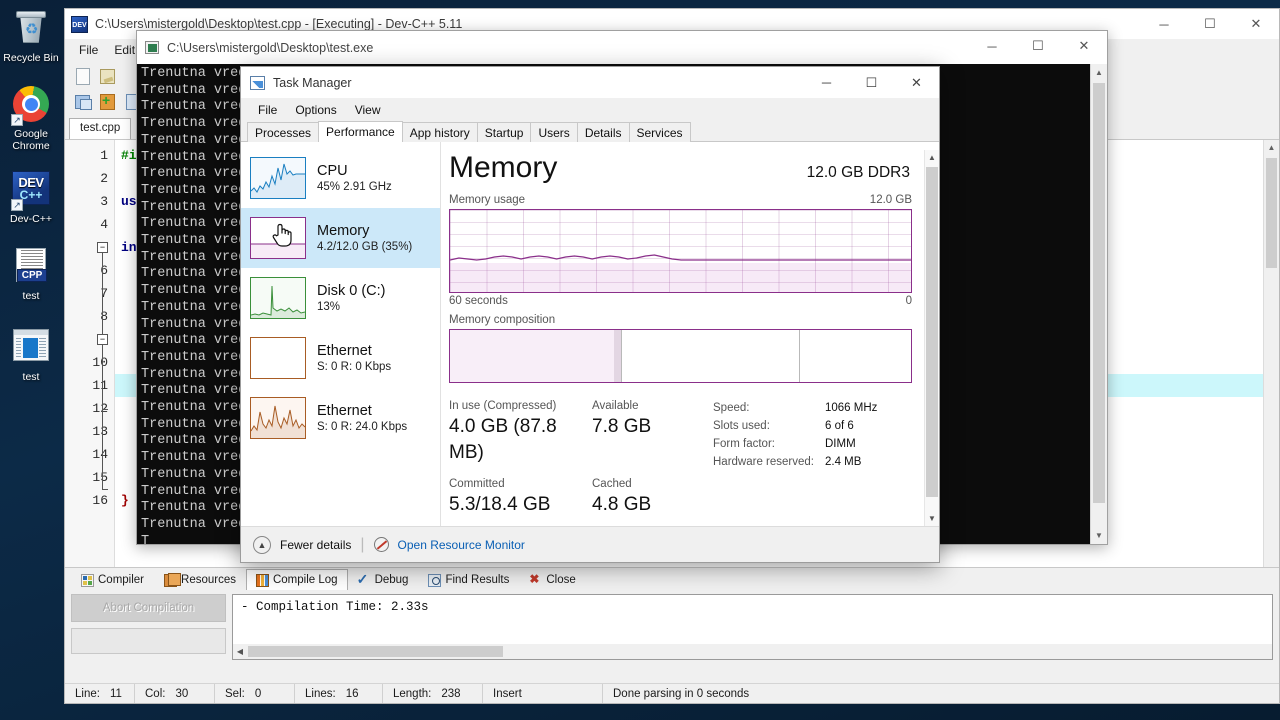 The width and height of the screenshot is (1280, 720). Describe the element at coordinates (992, 46) in the screenshot. I see `console-minimize-button: ─` at that location.